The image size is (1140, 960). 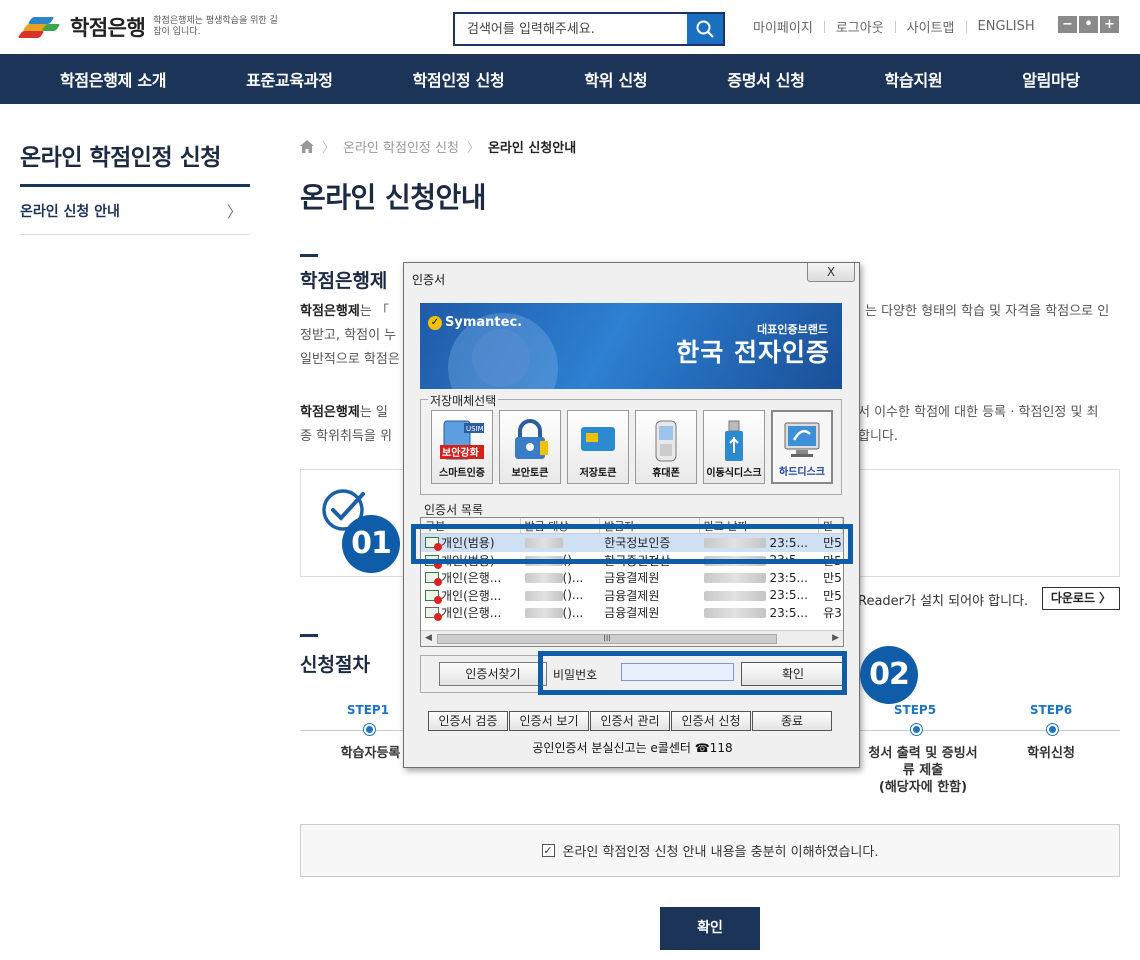 I want to click on highlight-password, so click(x=692, y=673).